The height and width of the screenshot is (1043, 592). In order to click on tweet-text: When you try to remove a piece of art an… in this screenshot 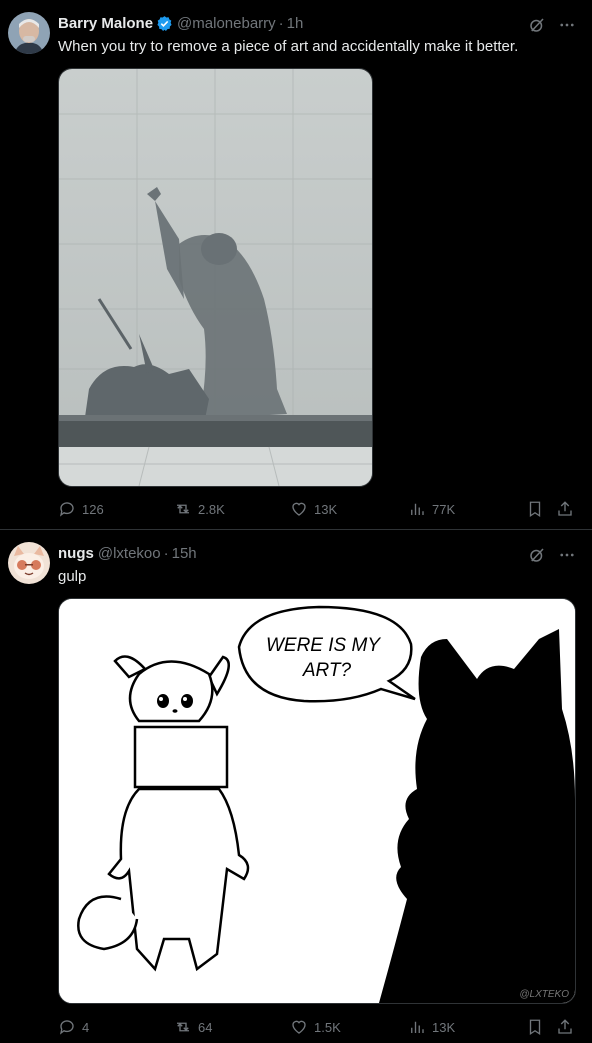, I will do `click(288, 46)`.